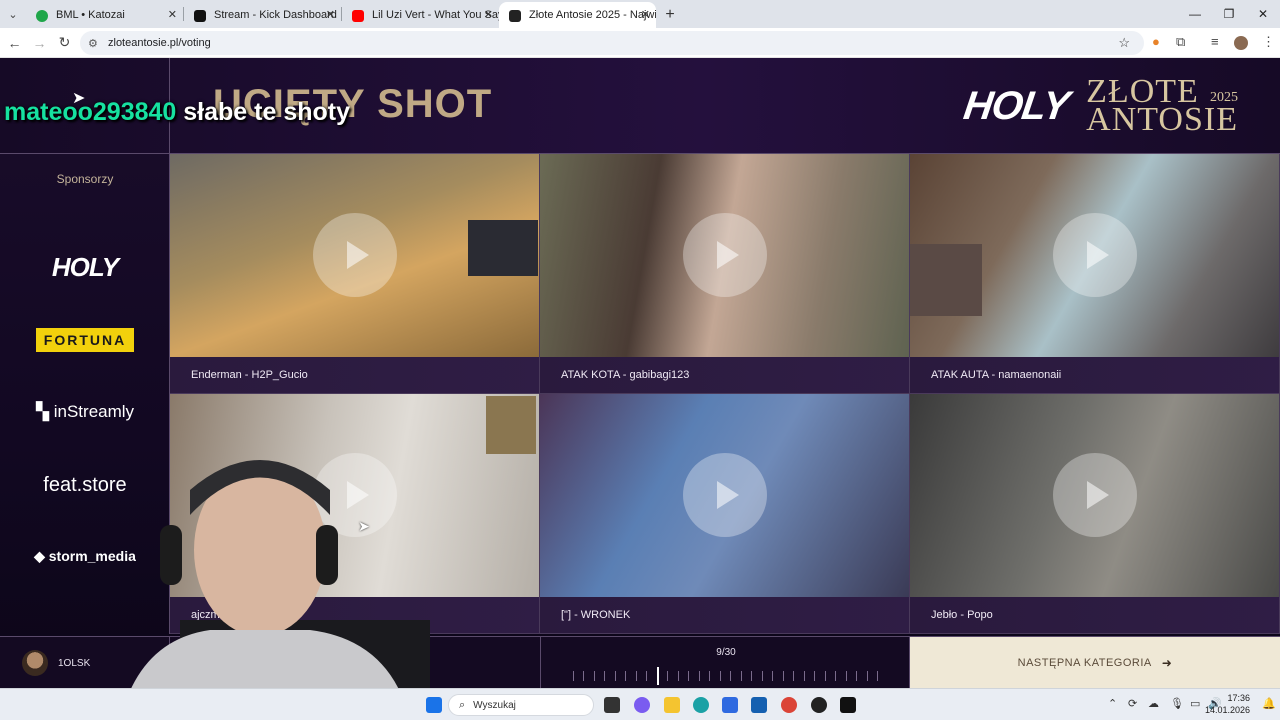 The image size is (1280, 720). What do you see at coordinates (494, 705) in the screenshot?
I see `taskbar-search-placeholder: Wyszukaj` at bounding box center [494, 705].